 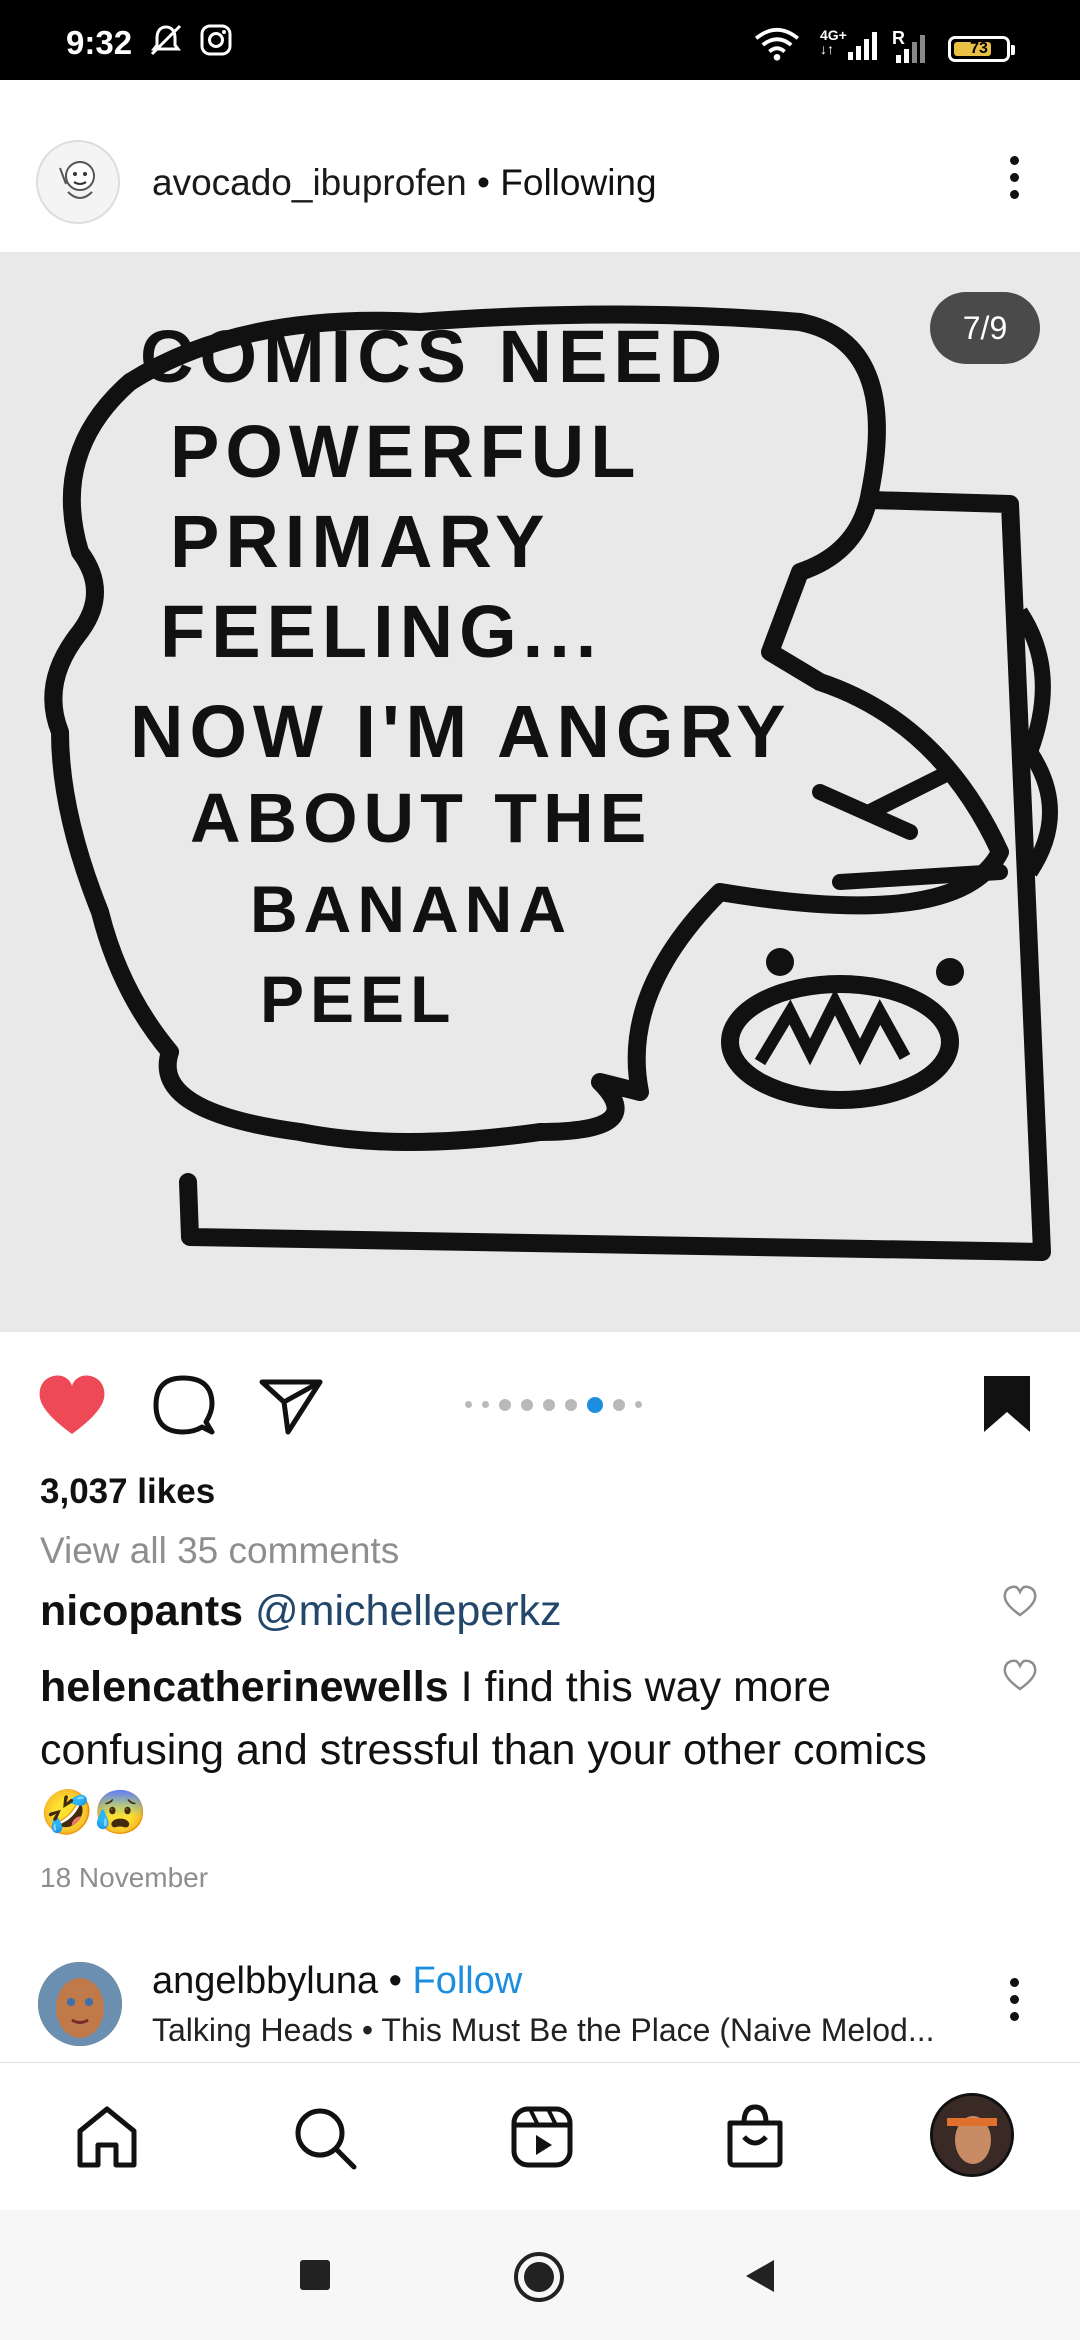 What do you see at coordinates (72, 1405) in the screenshot?
I see `like-heart-icon` at bounding box center [72, 1405].